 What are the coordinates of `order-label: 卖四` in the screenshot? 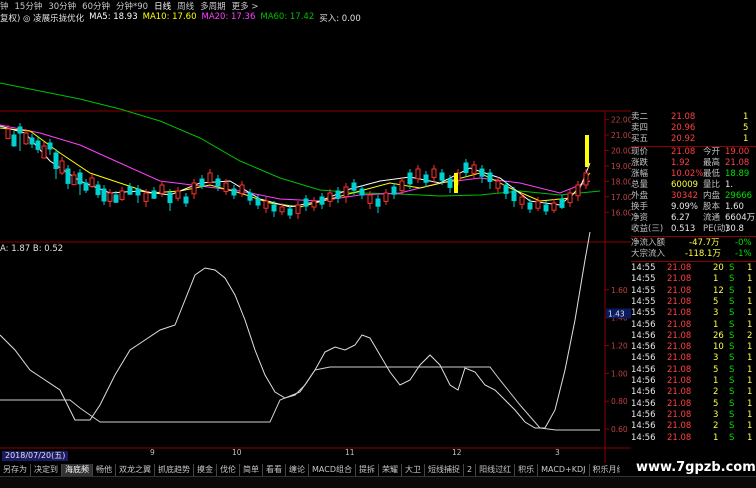 It's located at (640, 128).